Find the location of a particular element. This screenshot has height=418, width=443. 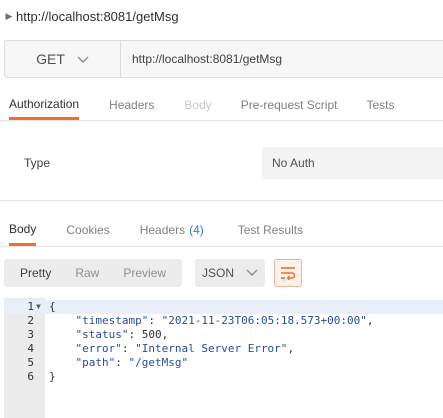

line-number: 6 is located at coordinates (30, 376).